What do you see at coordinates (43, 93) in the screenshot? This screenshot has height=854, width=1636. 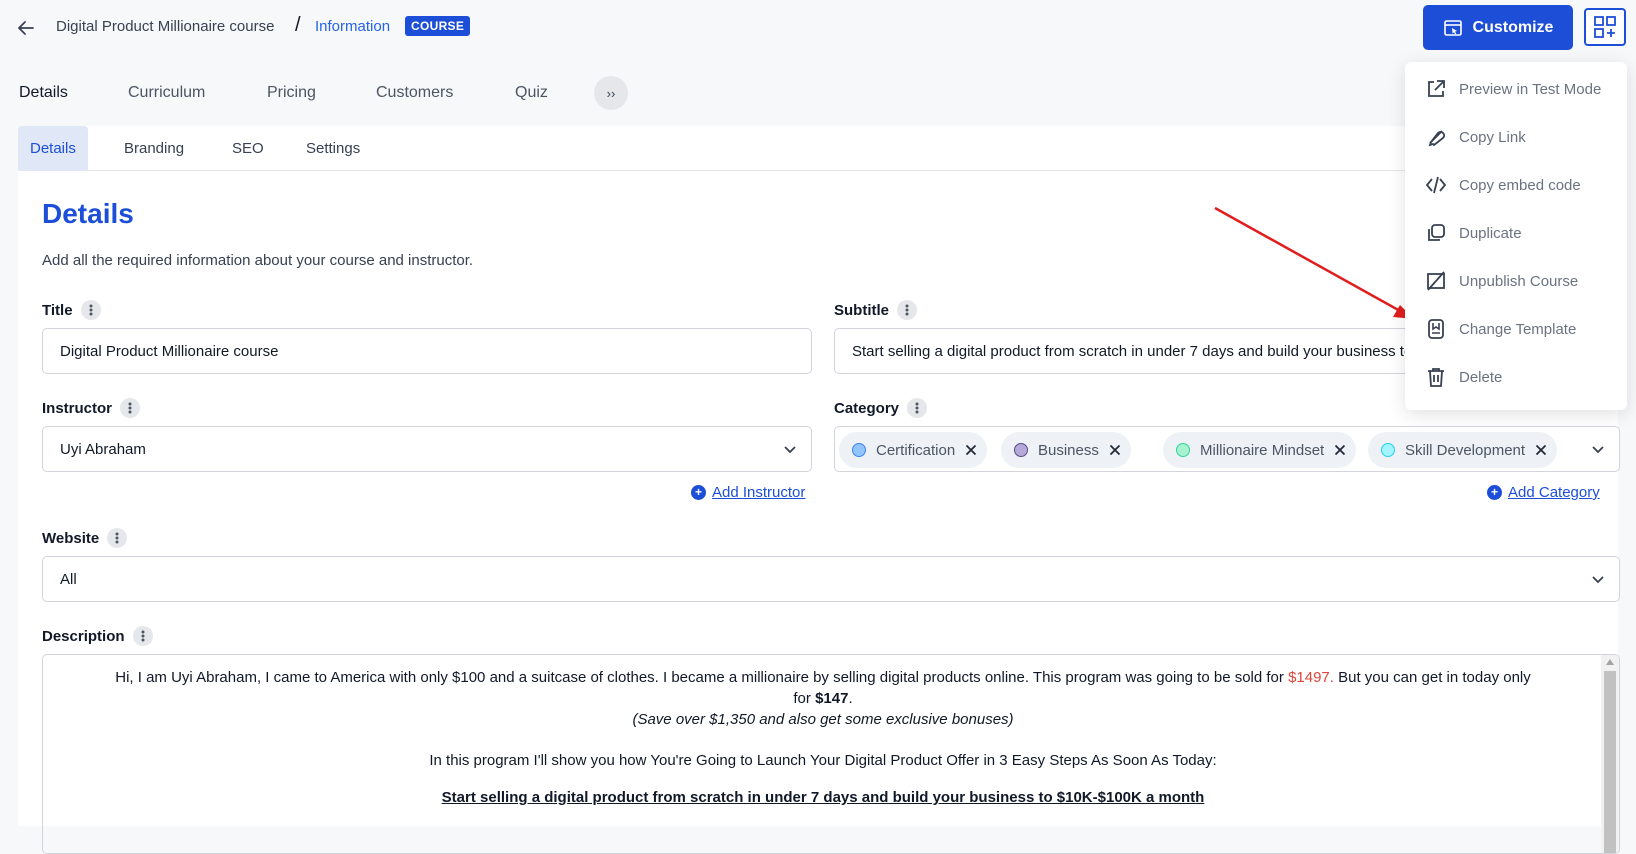 I see `tab-details: Details` at bounding box center [43, 93].